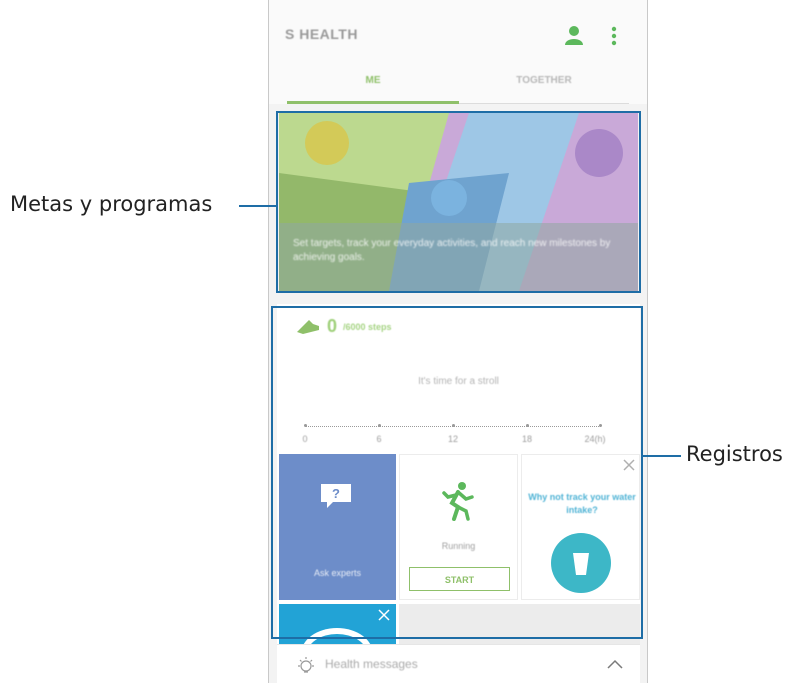 The width and height of the screenshot is (795, 683). I want to click on lightbulb-icon, so click(306, 665).